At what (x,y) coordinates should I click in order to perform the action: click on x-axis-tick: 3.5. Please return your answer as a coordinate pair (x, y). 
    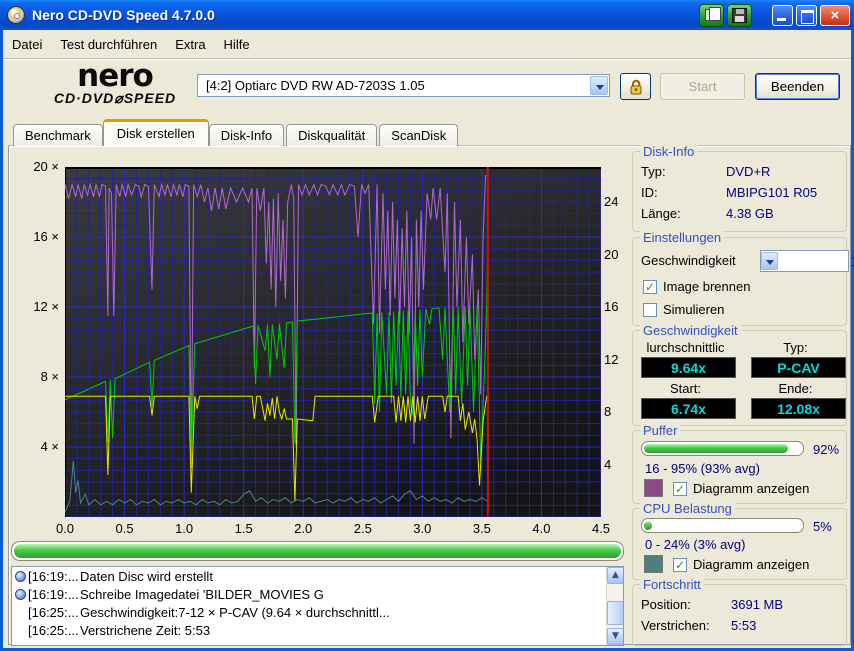
    Looking at the image, I should click on (481, 528).